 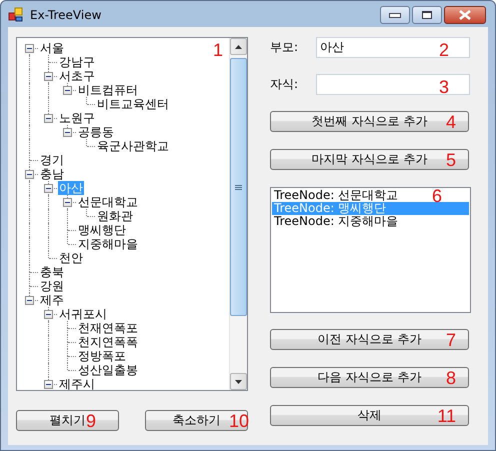 I want to click on annotation-number: 10, so click(x=238, y=421).